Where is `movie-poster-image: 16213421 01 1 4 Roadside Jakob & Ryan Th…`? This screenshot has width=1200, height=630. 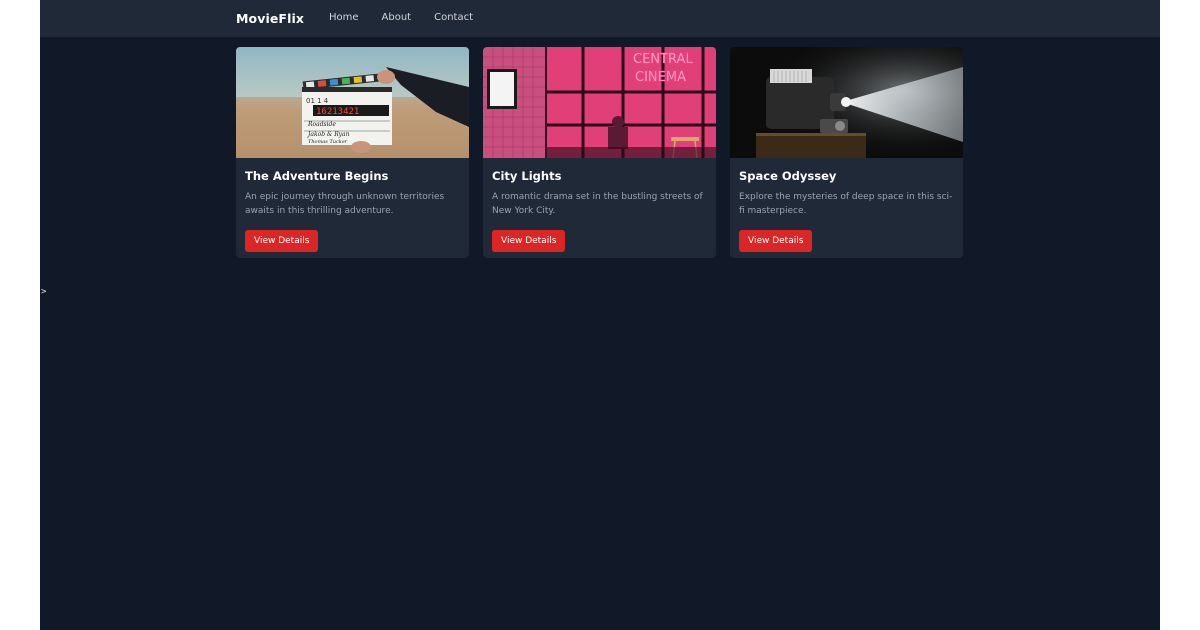 movie-poster-image: 16213421 01 1 4 Roadside Jakob & Ryan Th… is located at coordinates (352, 102).